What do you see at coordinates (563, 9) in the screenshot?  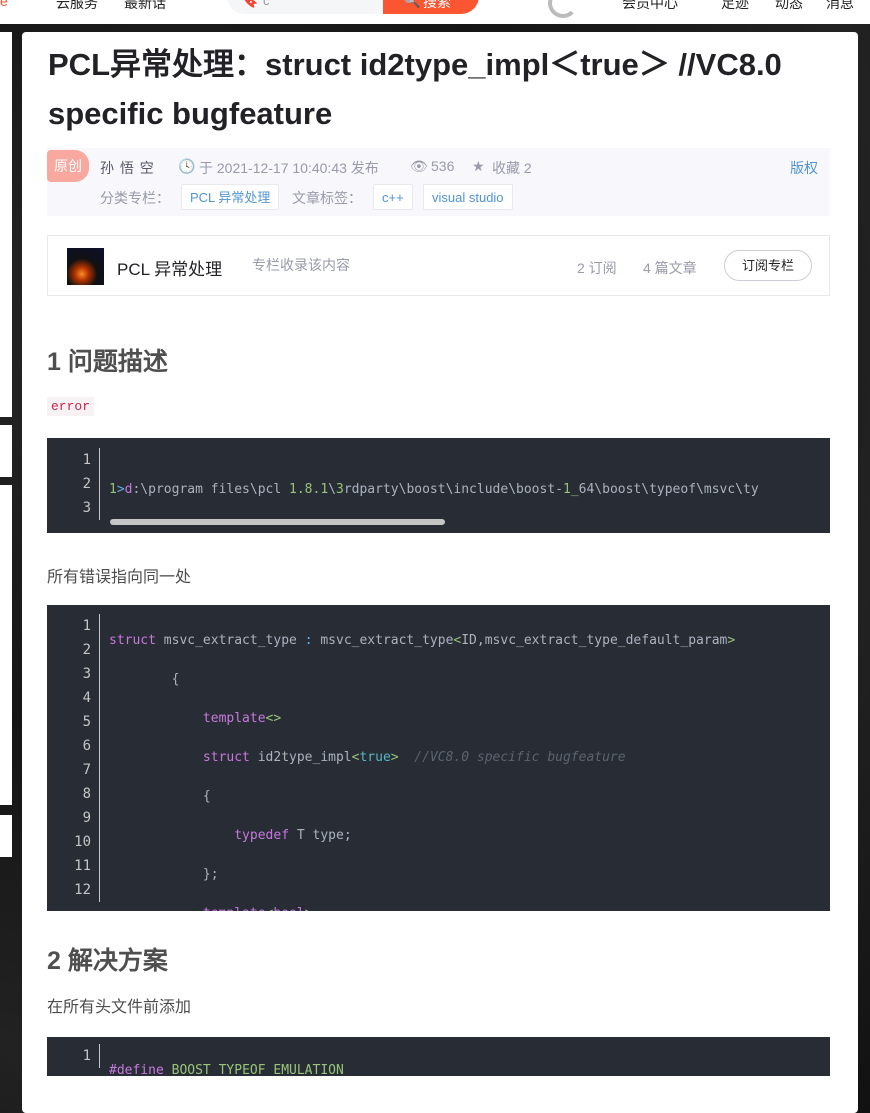 I see `csdn-logo-icon` at bounding box center [563, 9].